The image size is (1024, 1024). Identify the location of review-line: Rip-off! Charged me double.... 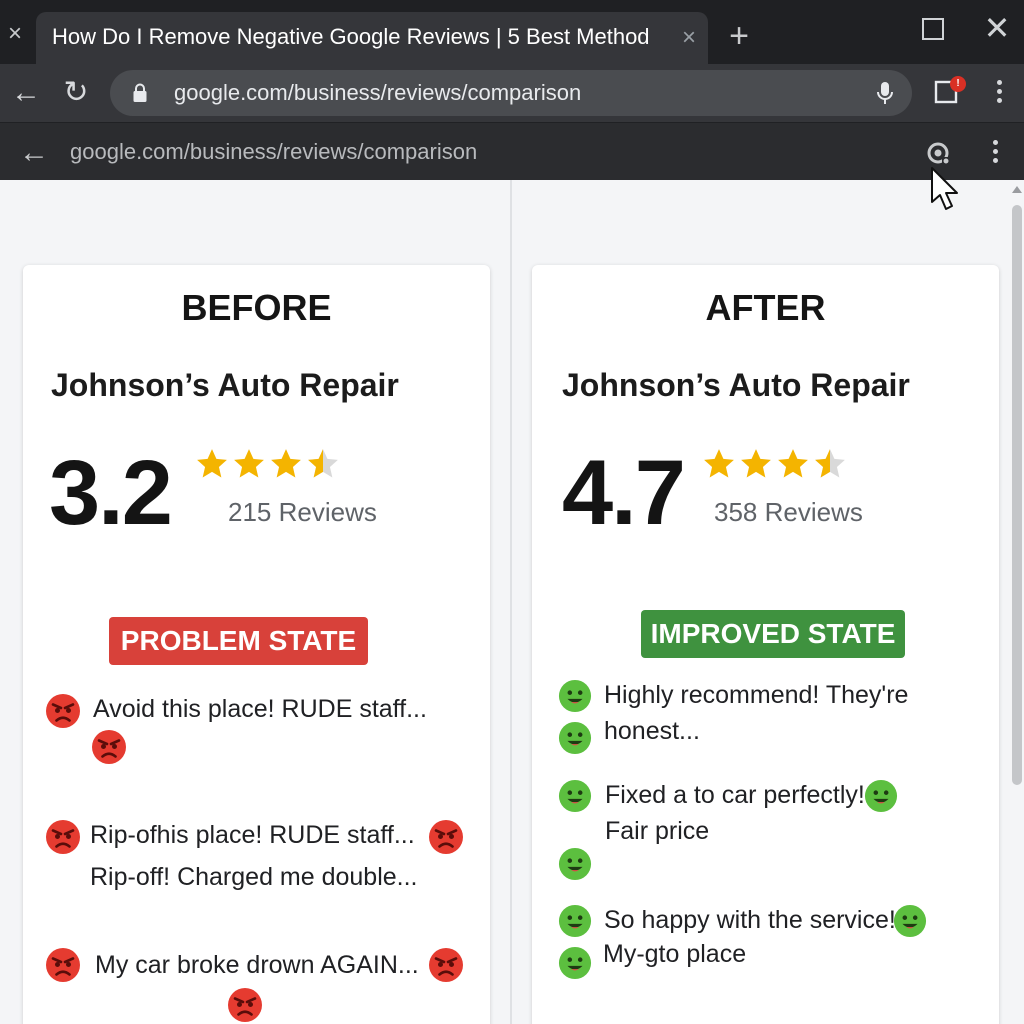
(254, 877).